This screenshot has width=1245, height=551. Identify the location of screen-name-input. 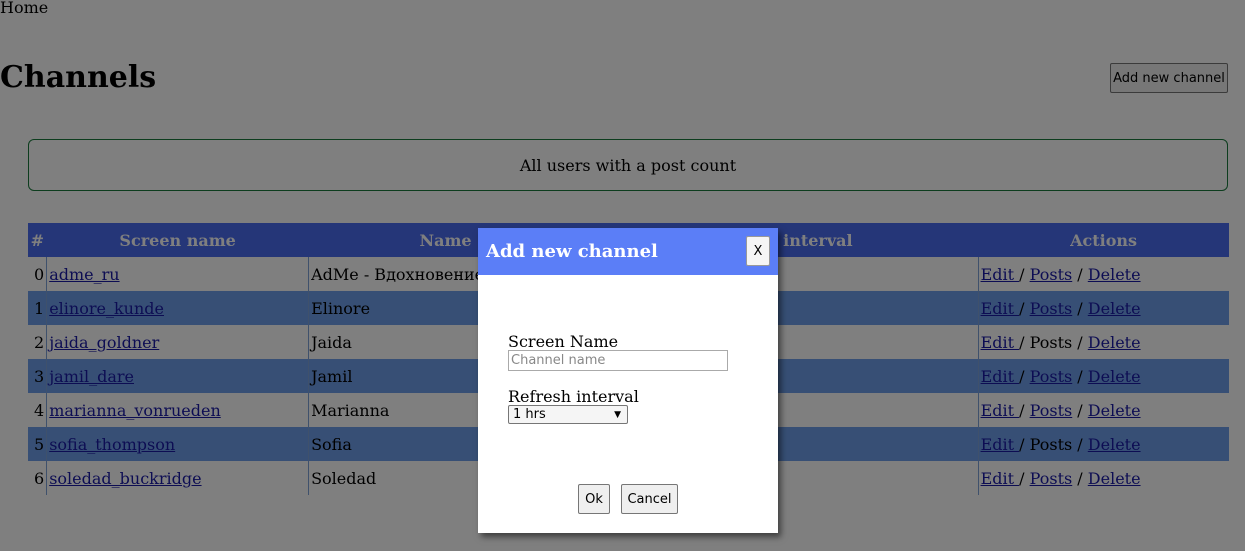
(618, 360).